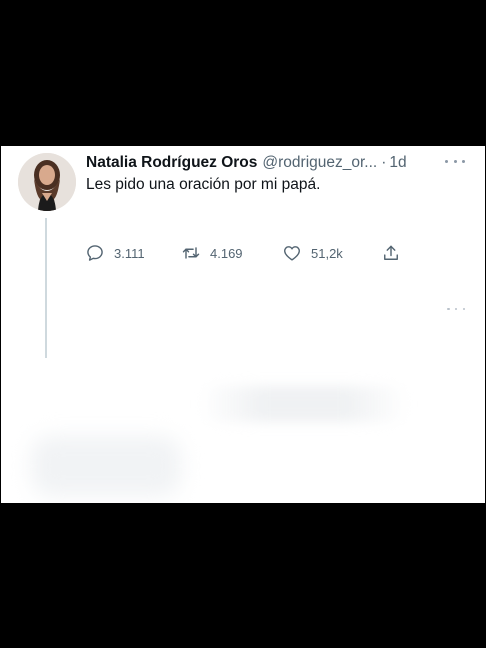 This screenshot has height=648, width=486. I want to click on secondary-more-dots-icon, so click(456, 309).